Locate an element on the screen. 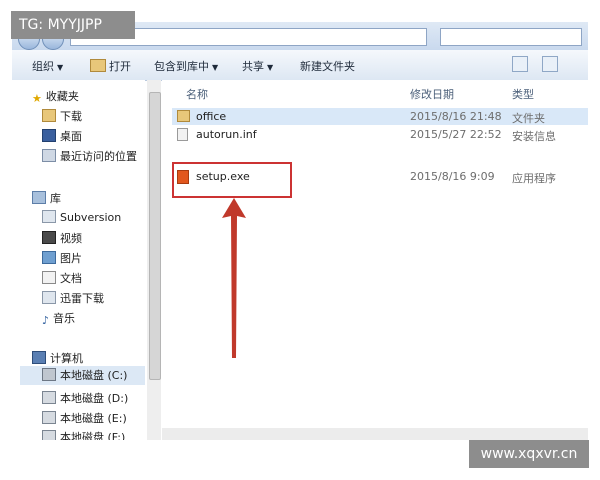 The image size is (600, 480). column-header-date: 修改日期 is located at coordinates (432, 94).